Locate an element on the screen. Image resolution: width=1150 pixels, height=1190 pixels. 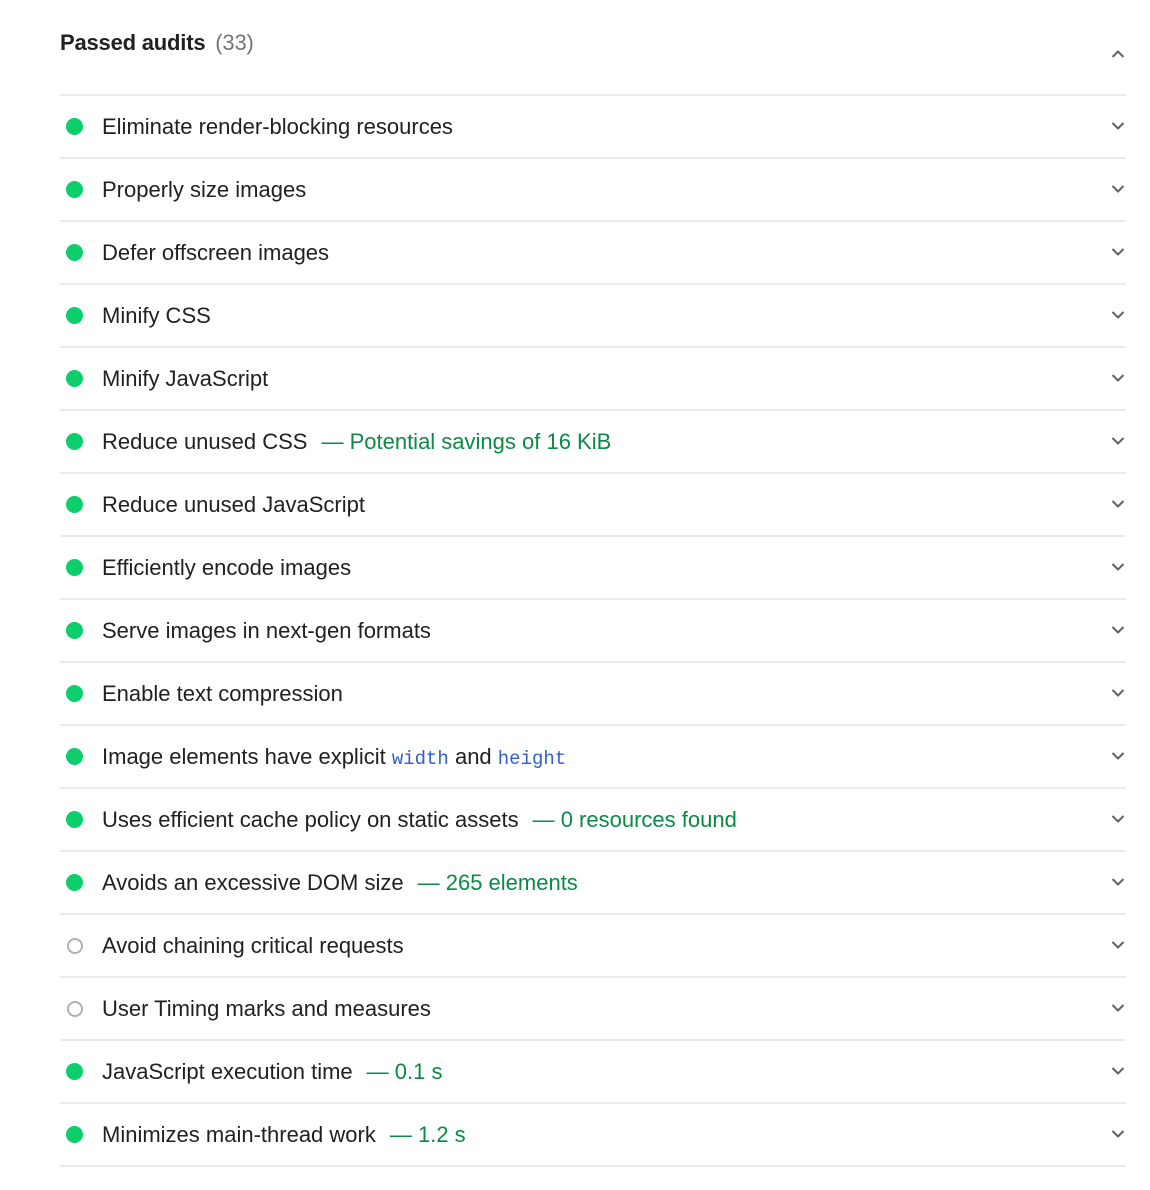
section-title-label: Passed audits is located at coordinates (133, 42).